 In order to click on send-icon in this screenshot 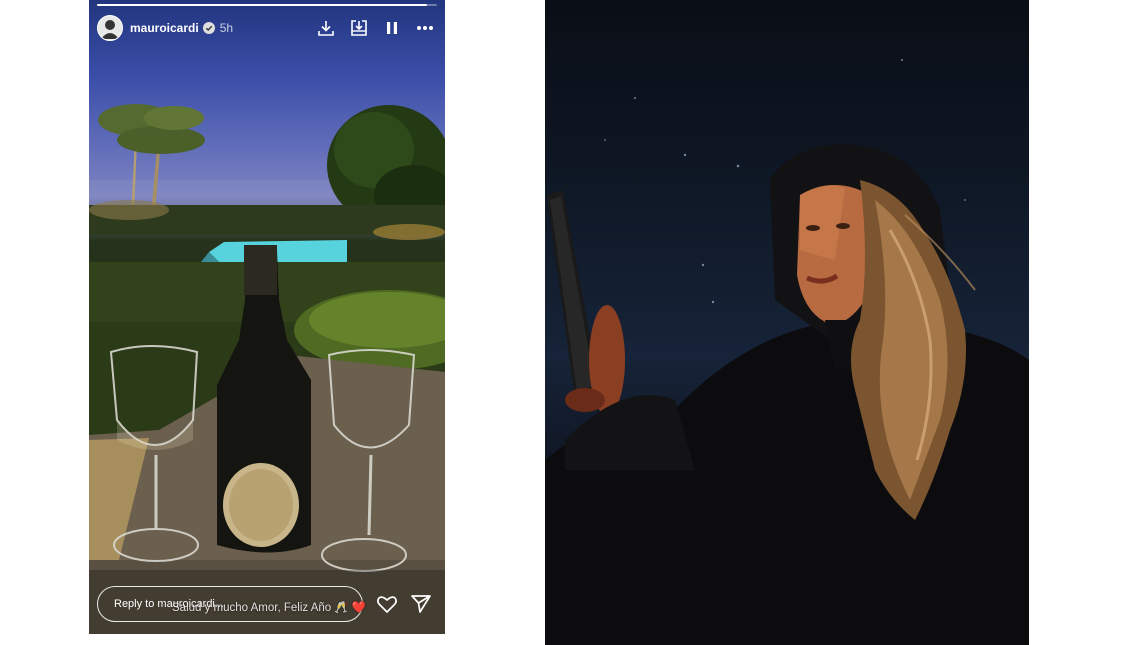, I will do `click(421, 604)`.